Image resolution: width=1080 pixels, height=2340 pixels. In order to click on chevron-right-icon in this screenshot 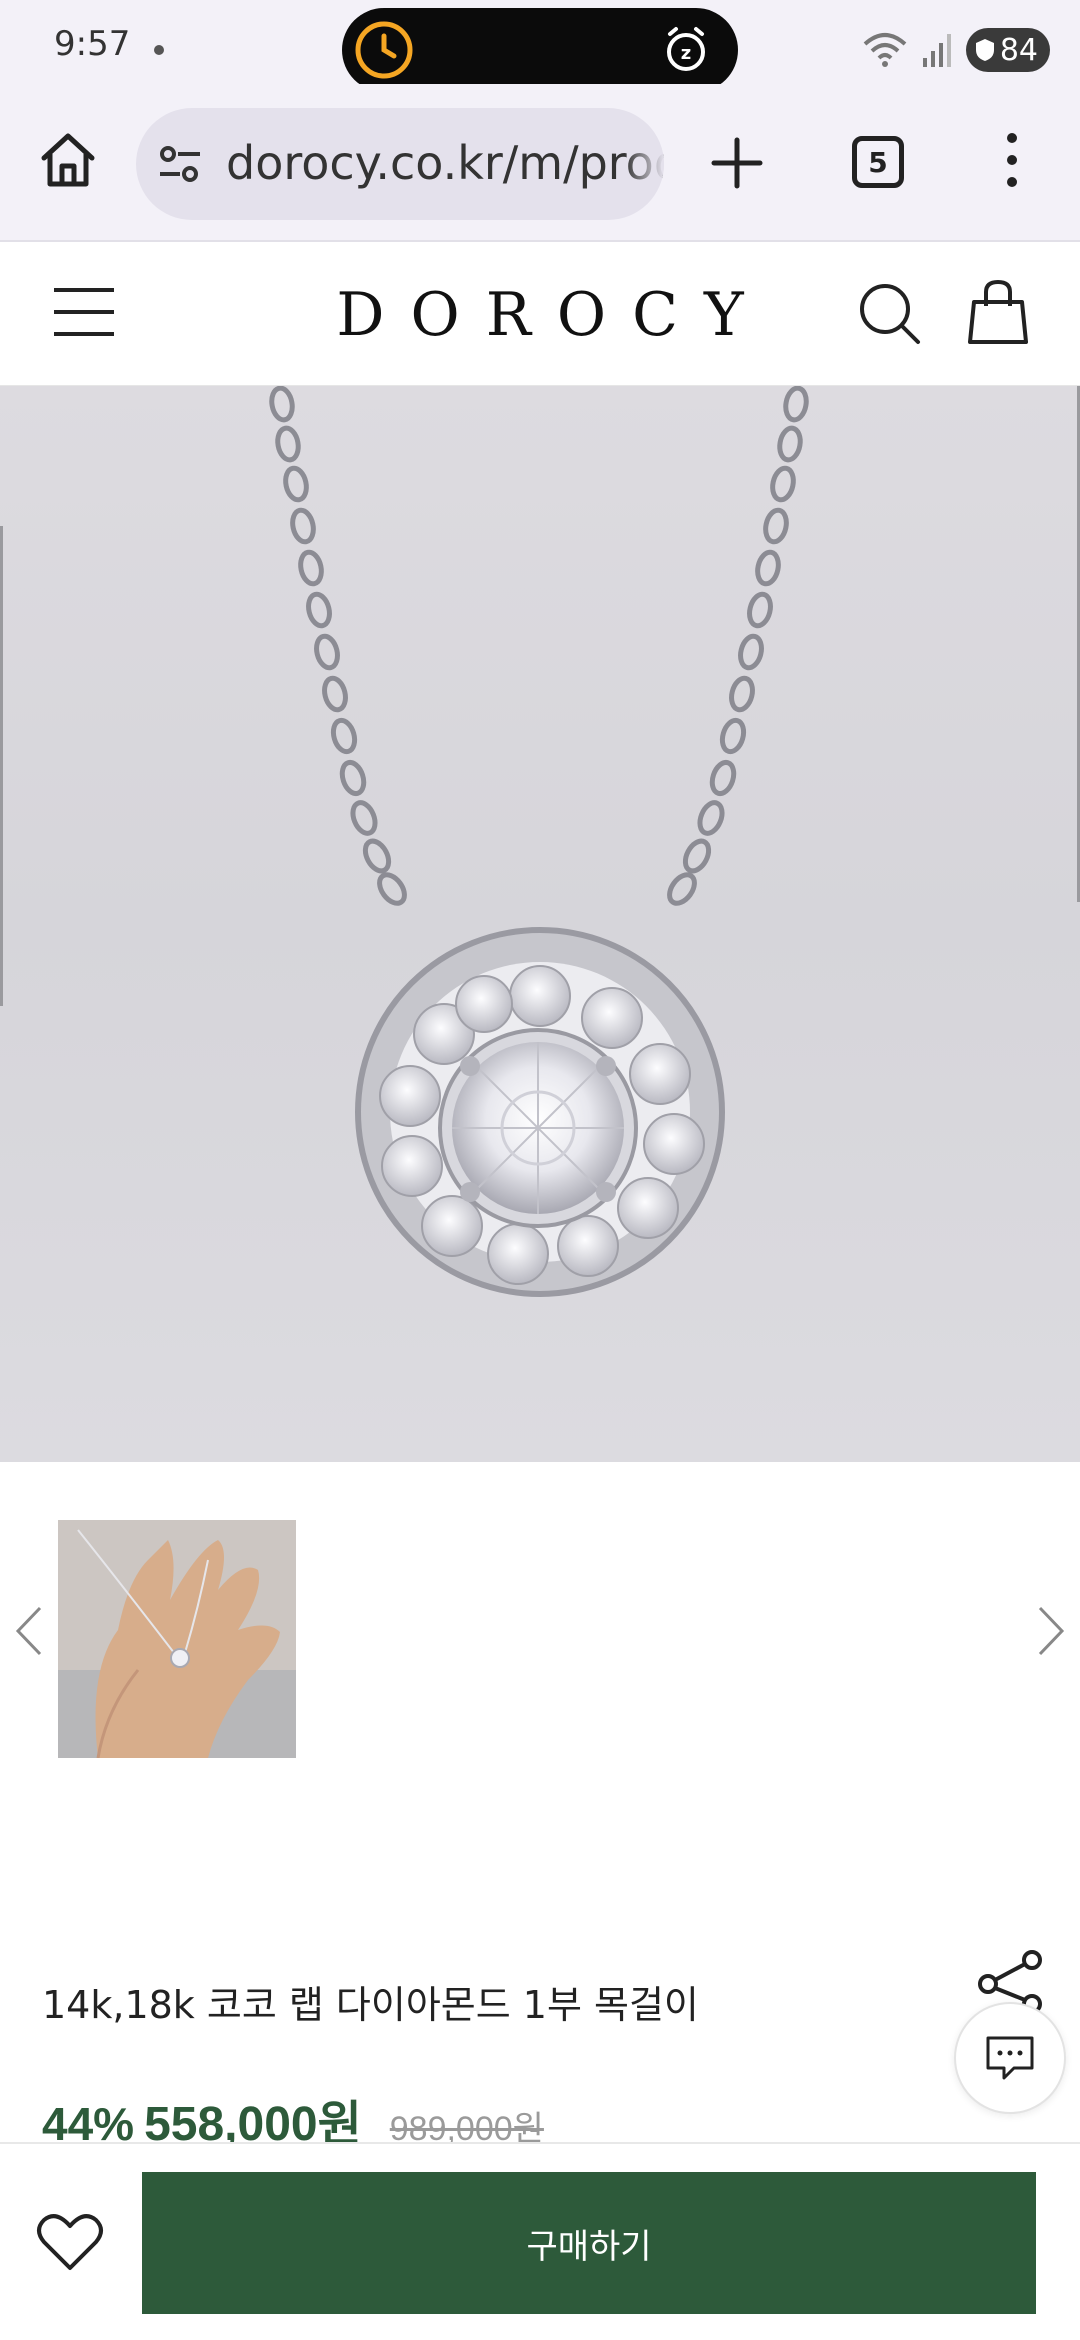, I will do `click(1051, 1631)`.